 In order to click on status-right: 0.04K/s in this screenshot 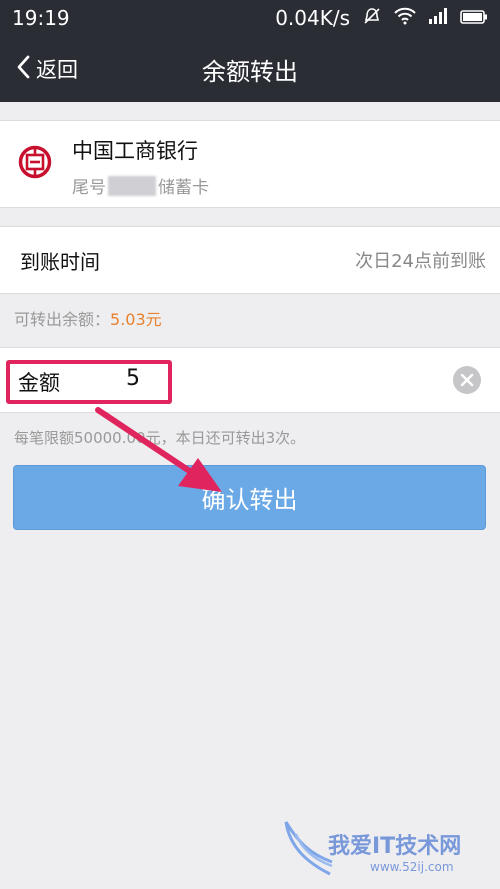, I will do `click(381, 18)`.